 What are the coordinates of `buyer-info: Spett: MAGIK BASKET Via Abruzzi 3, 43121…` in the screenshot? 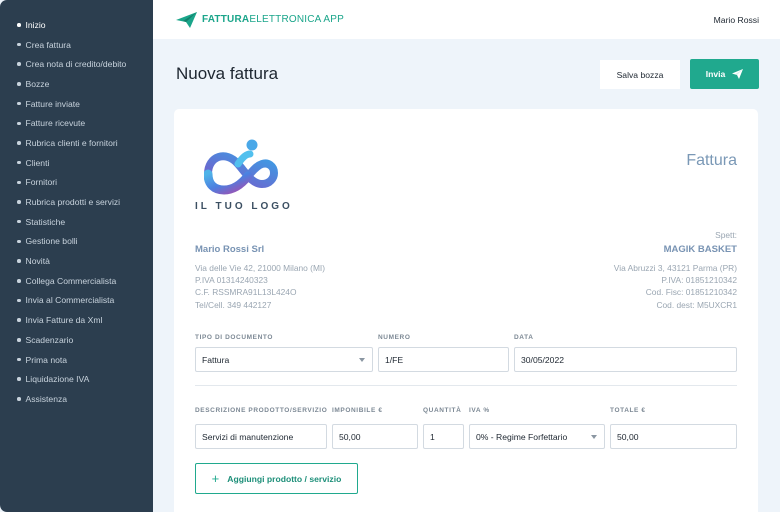 It's located at (675, 270).